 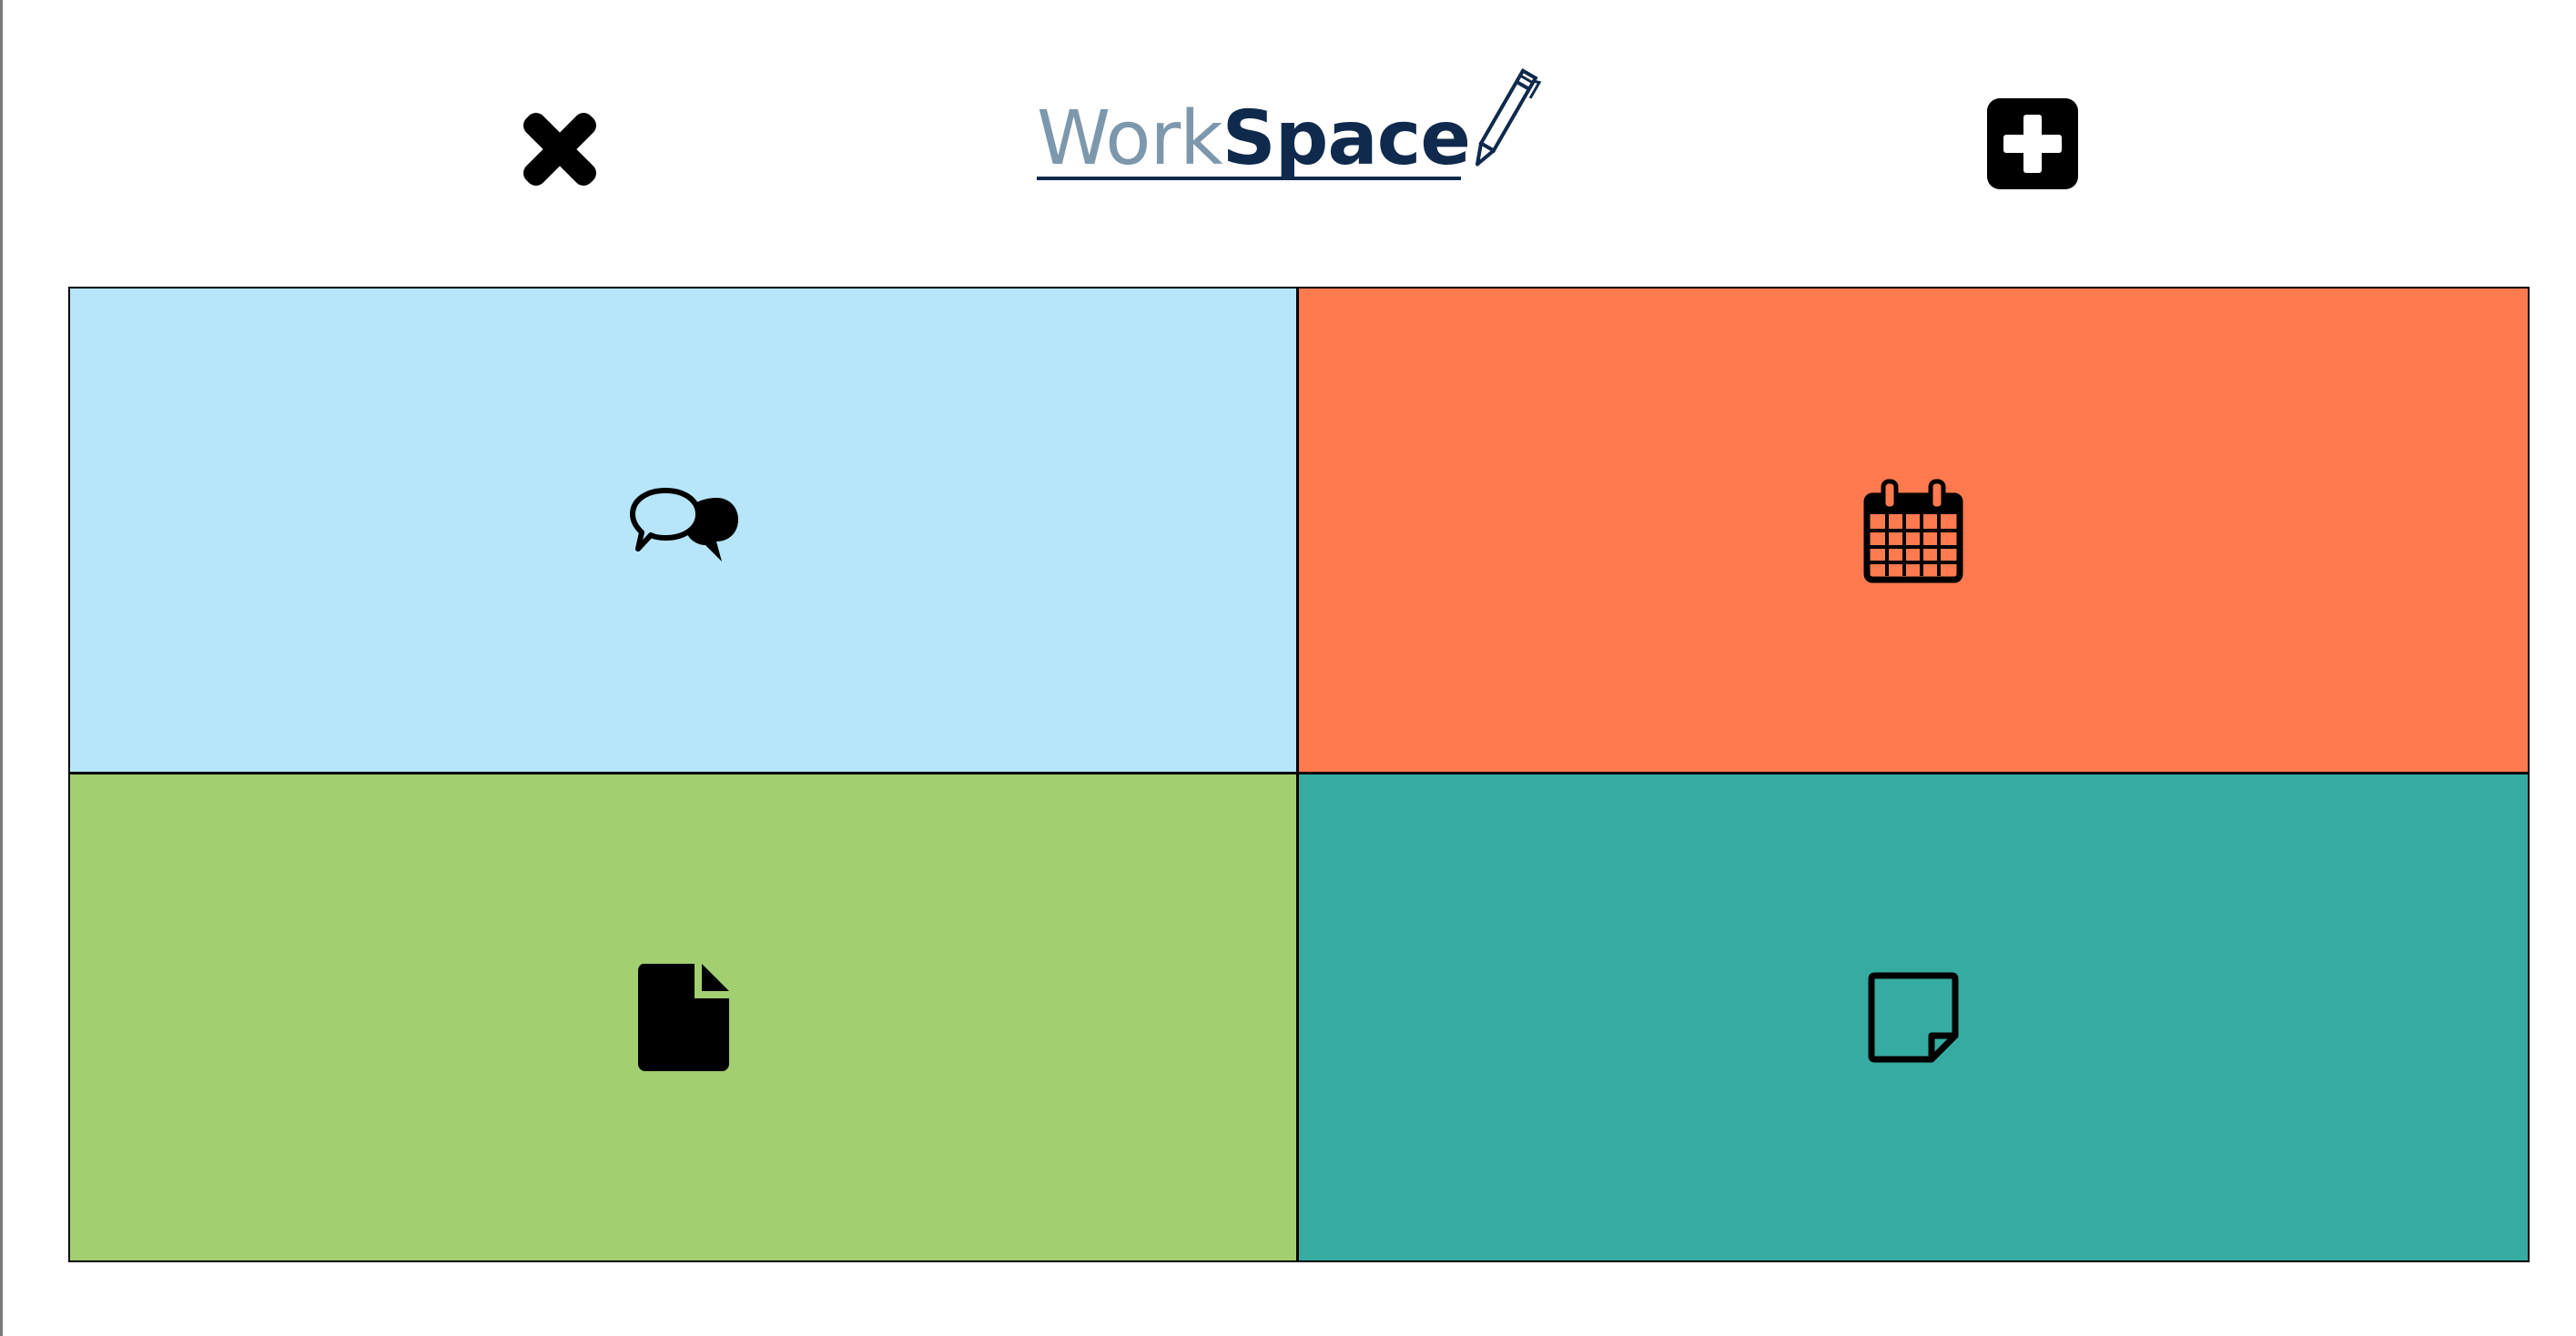 I want to click on pencil-icon, so click(x=1509, y=118).